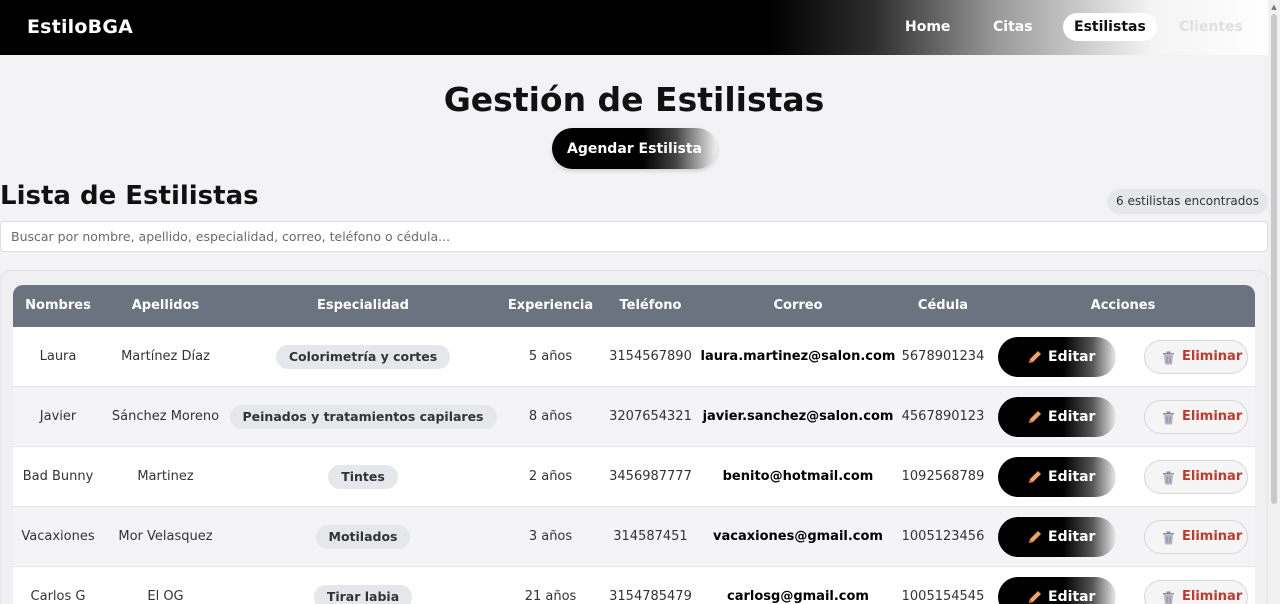 This screenshot has width=1280, height=604. I want to click on header-cedula: Cédula, so click(943, 305).